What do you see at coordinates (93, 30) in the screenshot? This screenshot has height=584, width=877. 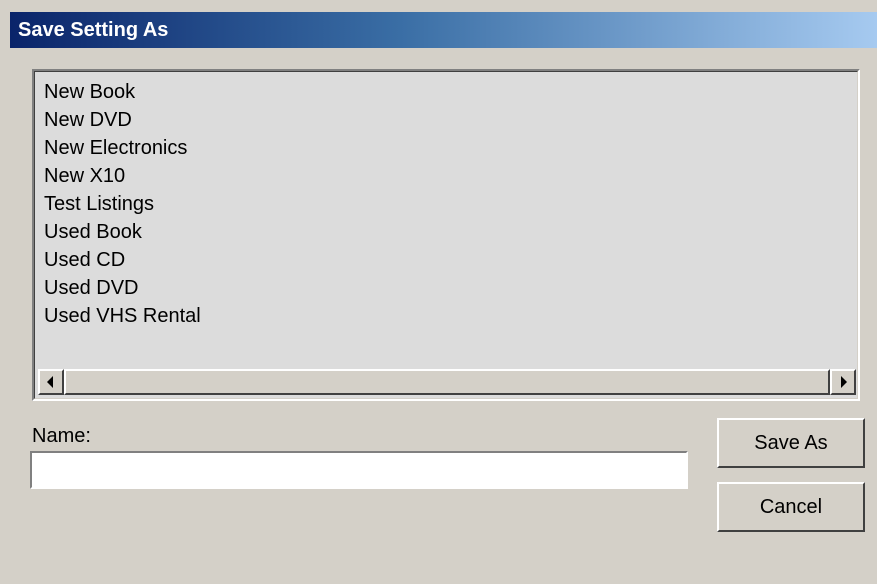 I see `window-title: Save Setting As` at bounding box center [93, 30].